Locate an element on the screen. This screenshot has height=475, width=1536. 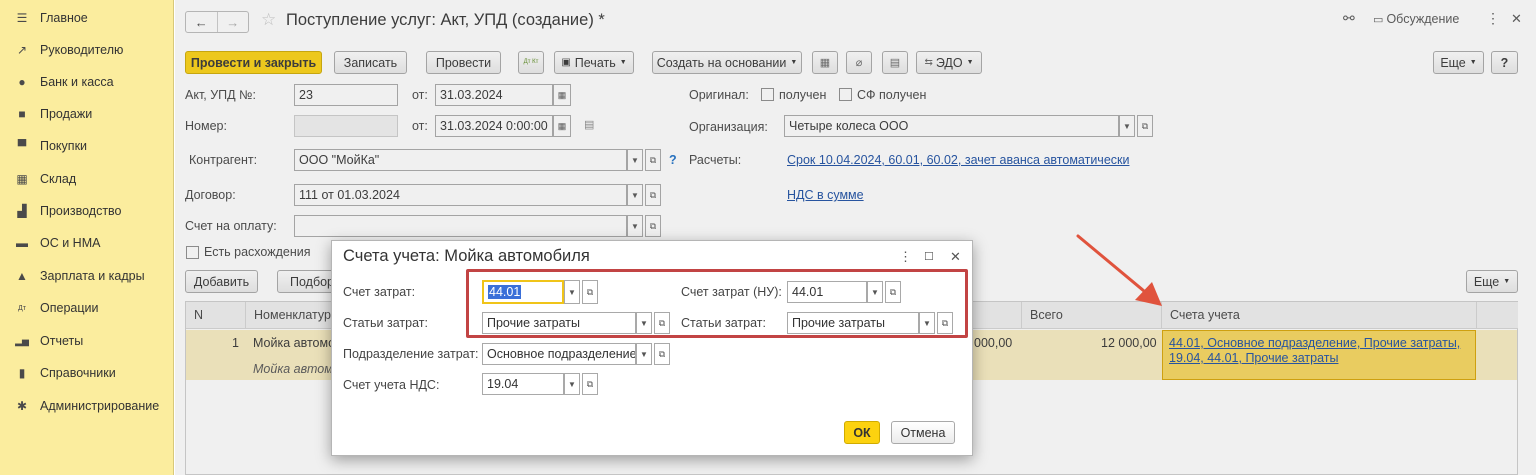
cost-items-nu-field: Прочие затраты is located at coordinates (853, 323).